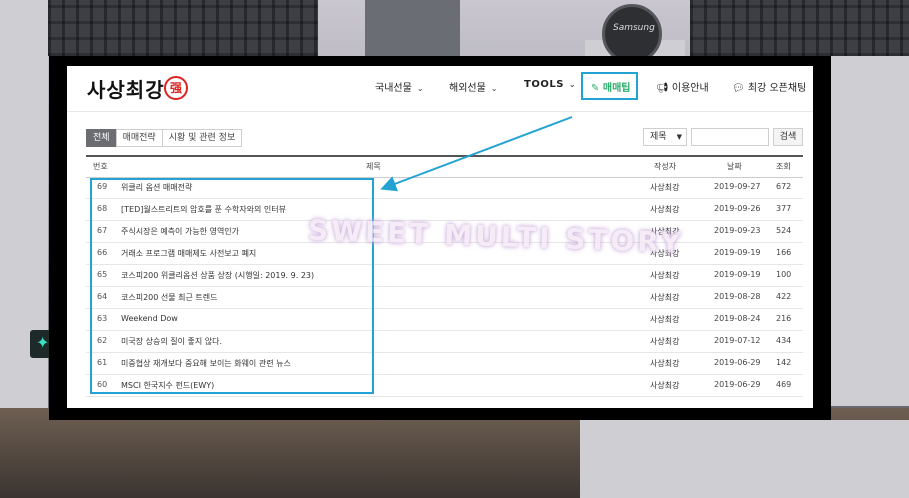  Describe the element at coordinates (139, 138) in the screenshot. I see `tab-trading-strategy: 매매전략` at that location.